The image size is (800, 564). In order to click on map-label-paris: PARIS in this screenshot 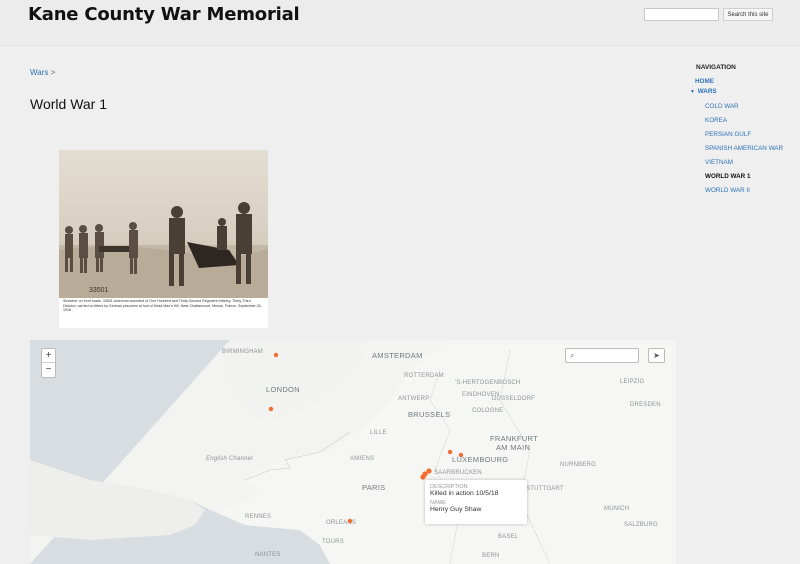, I will do `click(373, 487)`.